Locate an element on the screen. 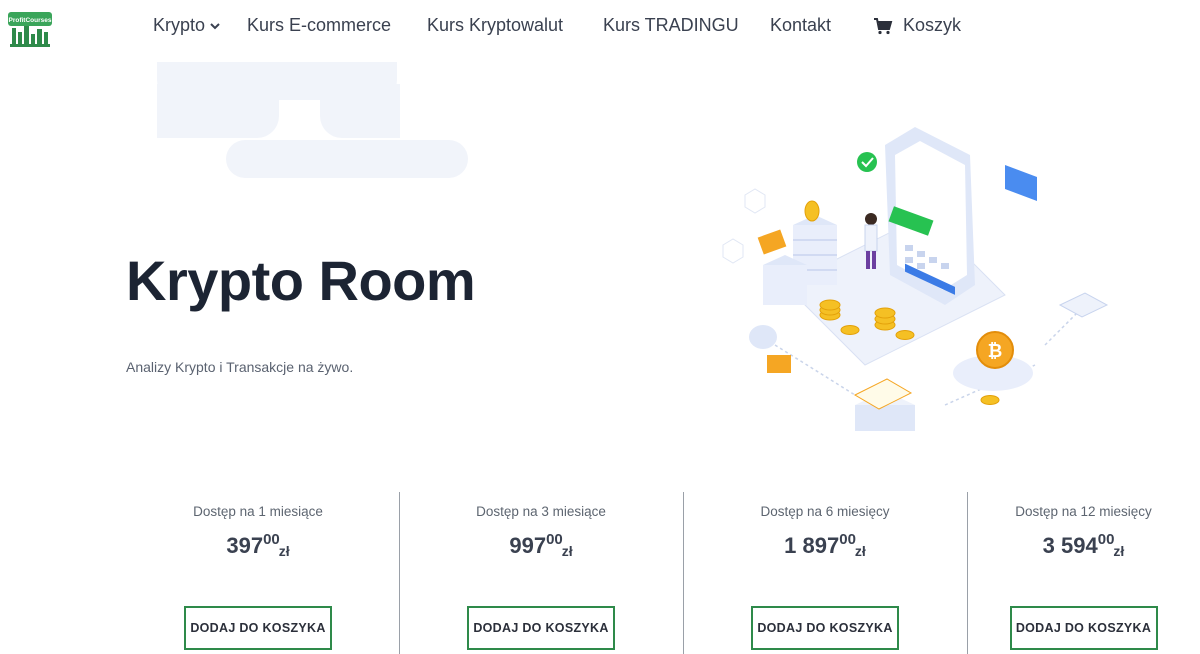 The image size is (1200, 654). hero-subtitle: Analizy Krypto i Transakcje na żywo. is located at coordinates (240, 367).